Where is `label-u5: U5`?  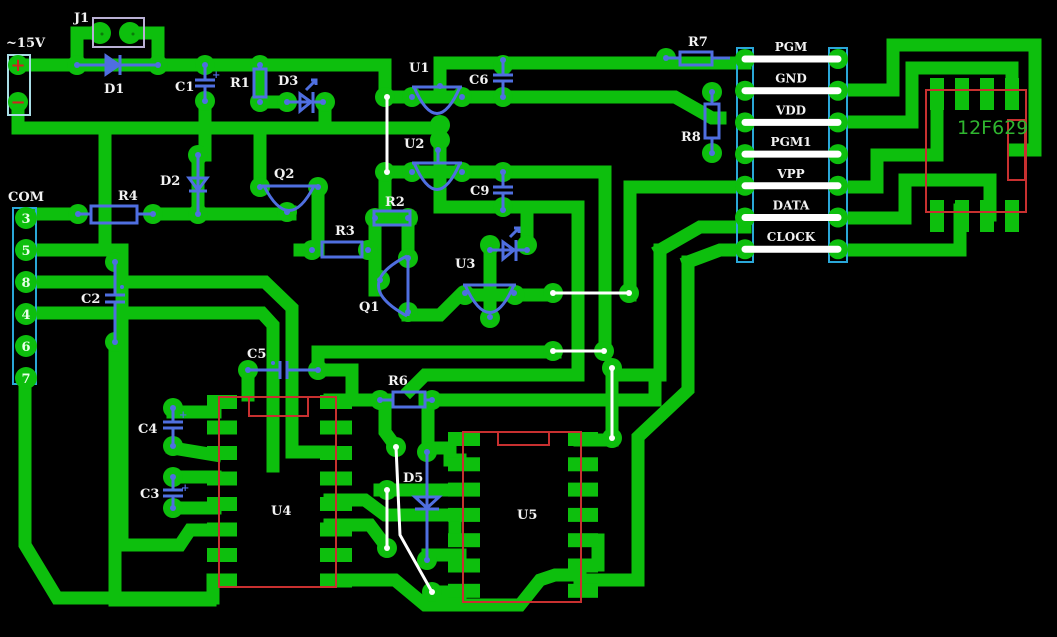
label-u5: U5 is located at coordinates (527, 515).